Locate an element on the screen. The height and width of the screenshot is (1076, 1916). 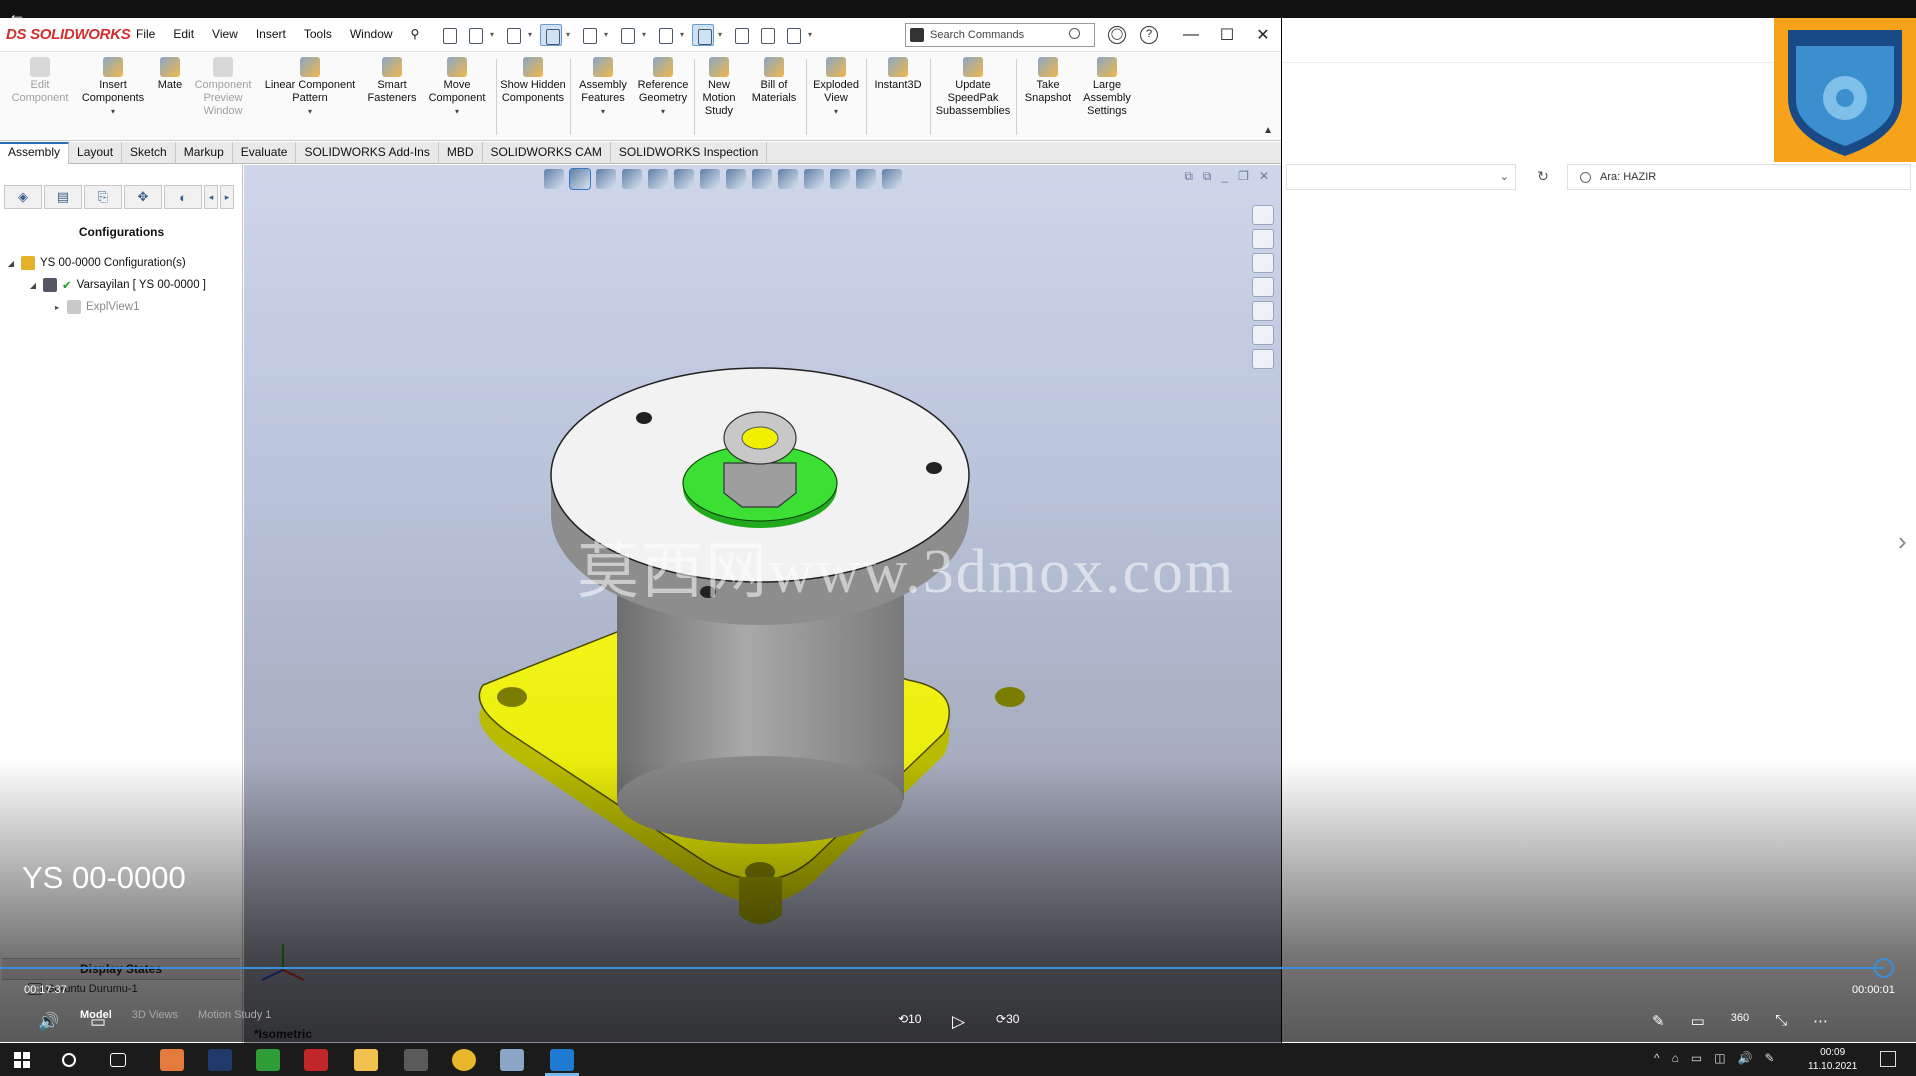
linear-component-pattern-button: Linear Component Pattern ▾ is located at coordinates (310, 85).